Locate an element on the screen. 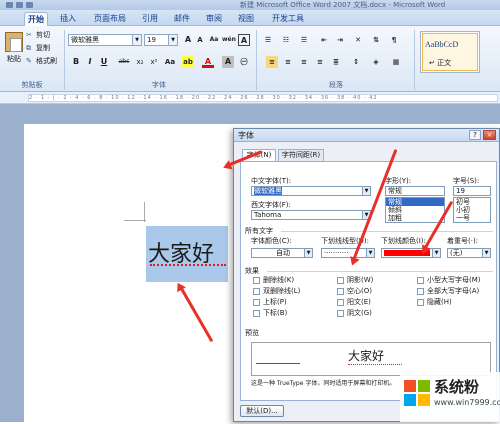 The width and height of the screenshot is (500, 424). engrave-checkbox: 阴文(G) is located at coordinates (354, 313).